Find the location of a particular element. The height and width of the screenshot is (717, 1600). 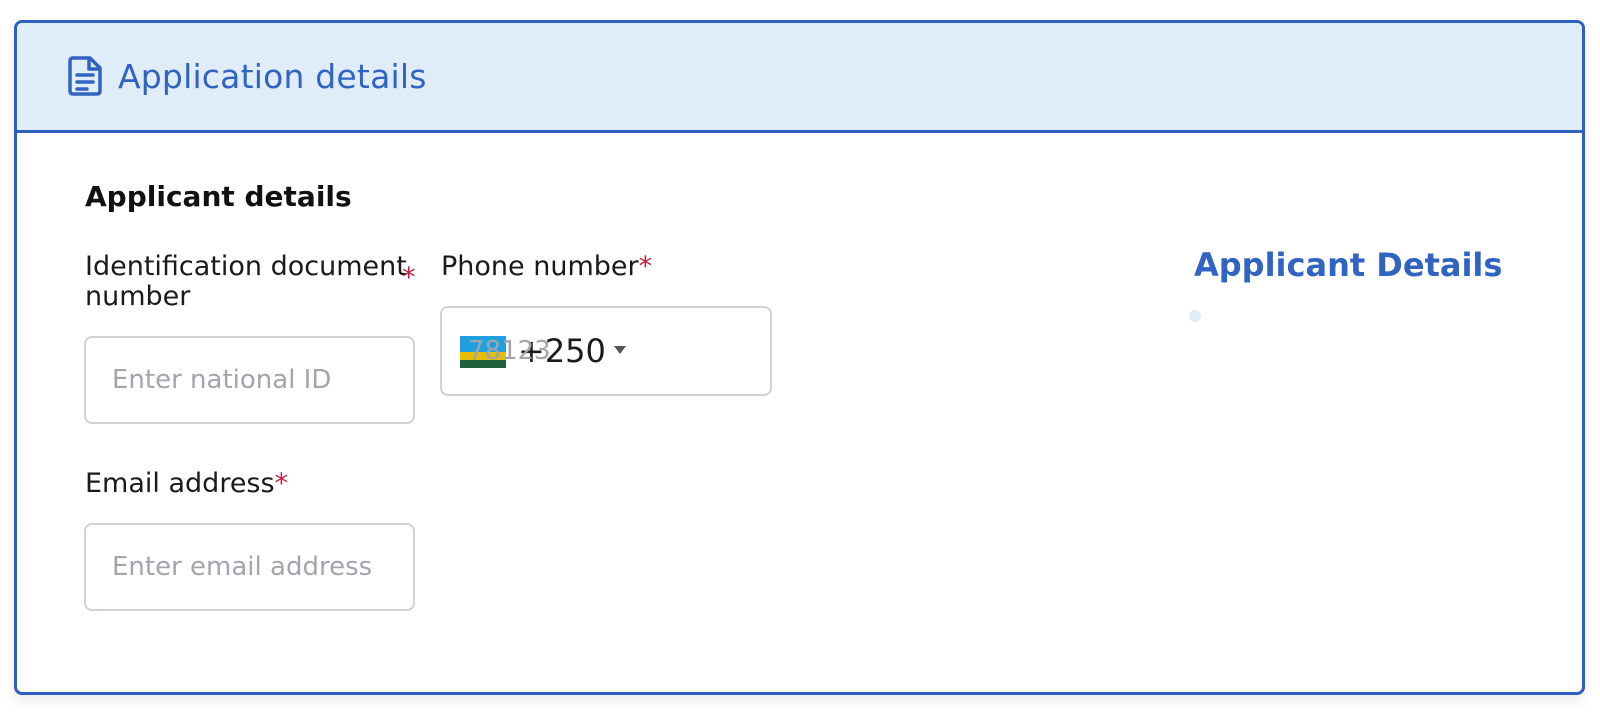

email-required-mark: * is located at coordinates (281, 483).